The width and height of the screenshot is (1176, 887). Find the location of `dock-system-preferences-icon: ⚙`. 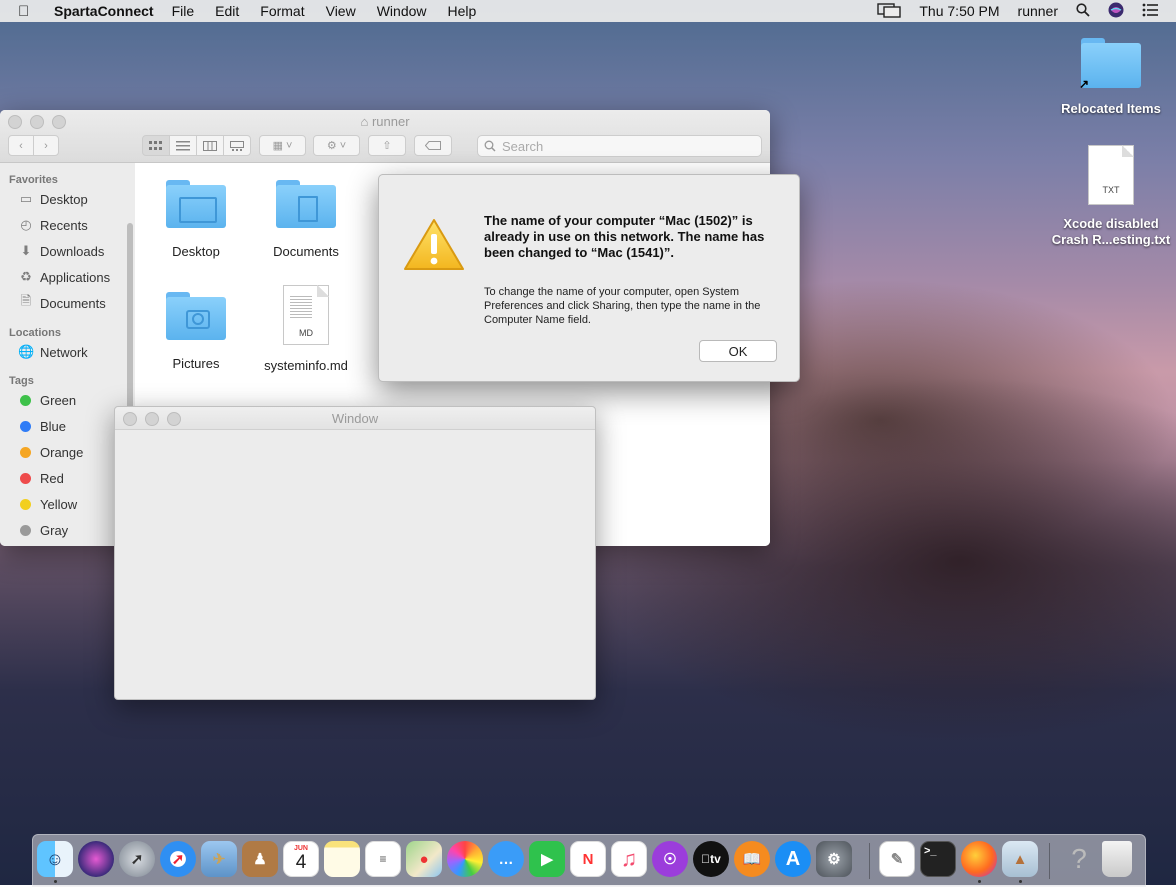

dock-system-preferences-icon: ⚙ is located at coordinates (834, 859).